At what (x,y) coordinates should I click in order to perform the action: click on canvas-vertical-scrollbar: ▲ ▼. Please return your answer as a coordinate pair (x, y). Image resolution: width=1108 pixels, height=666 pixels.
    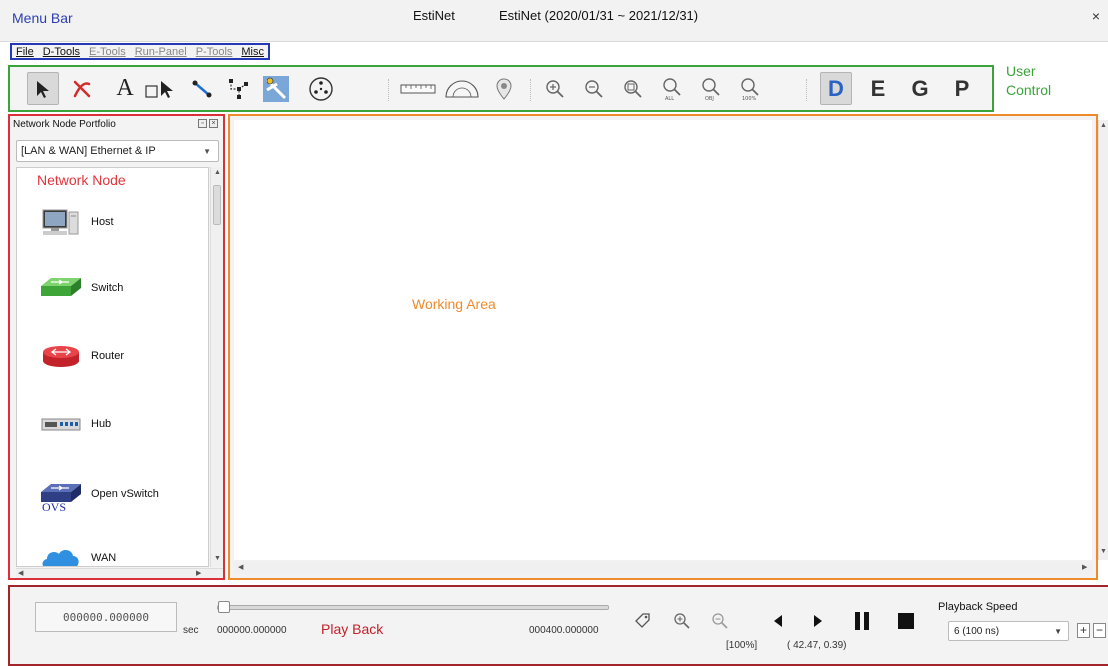
    Looking at the image, I should click on (1103, 340).